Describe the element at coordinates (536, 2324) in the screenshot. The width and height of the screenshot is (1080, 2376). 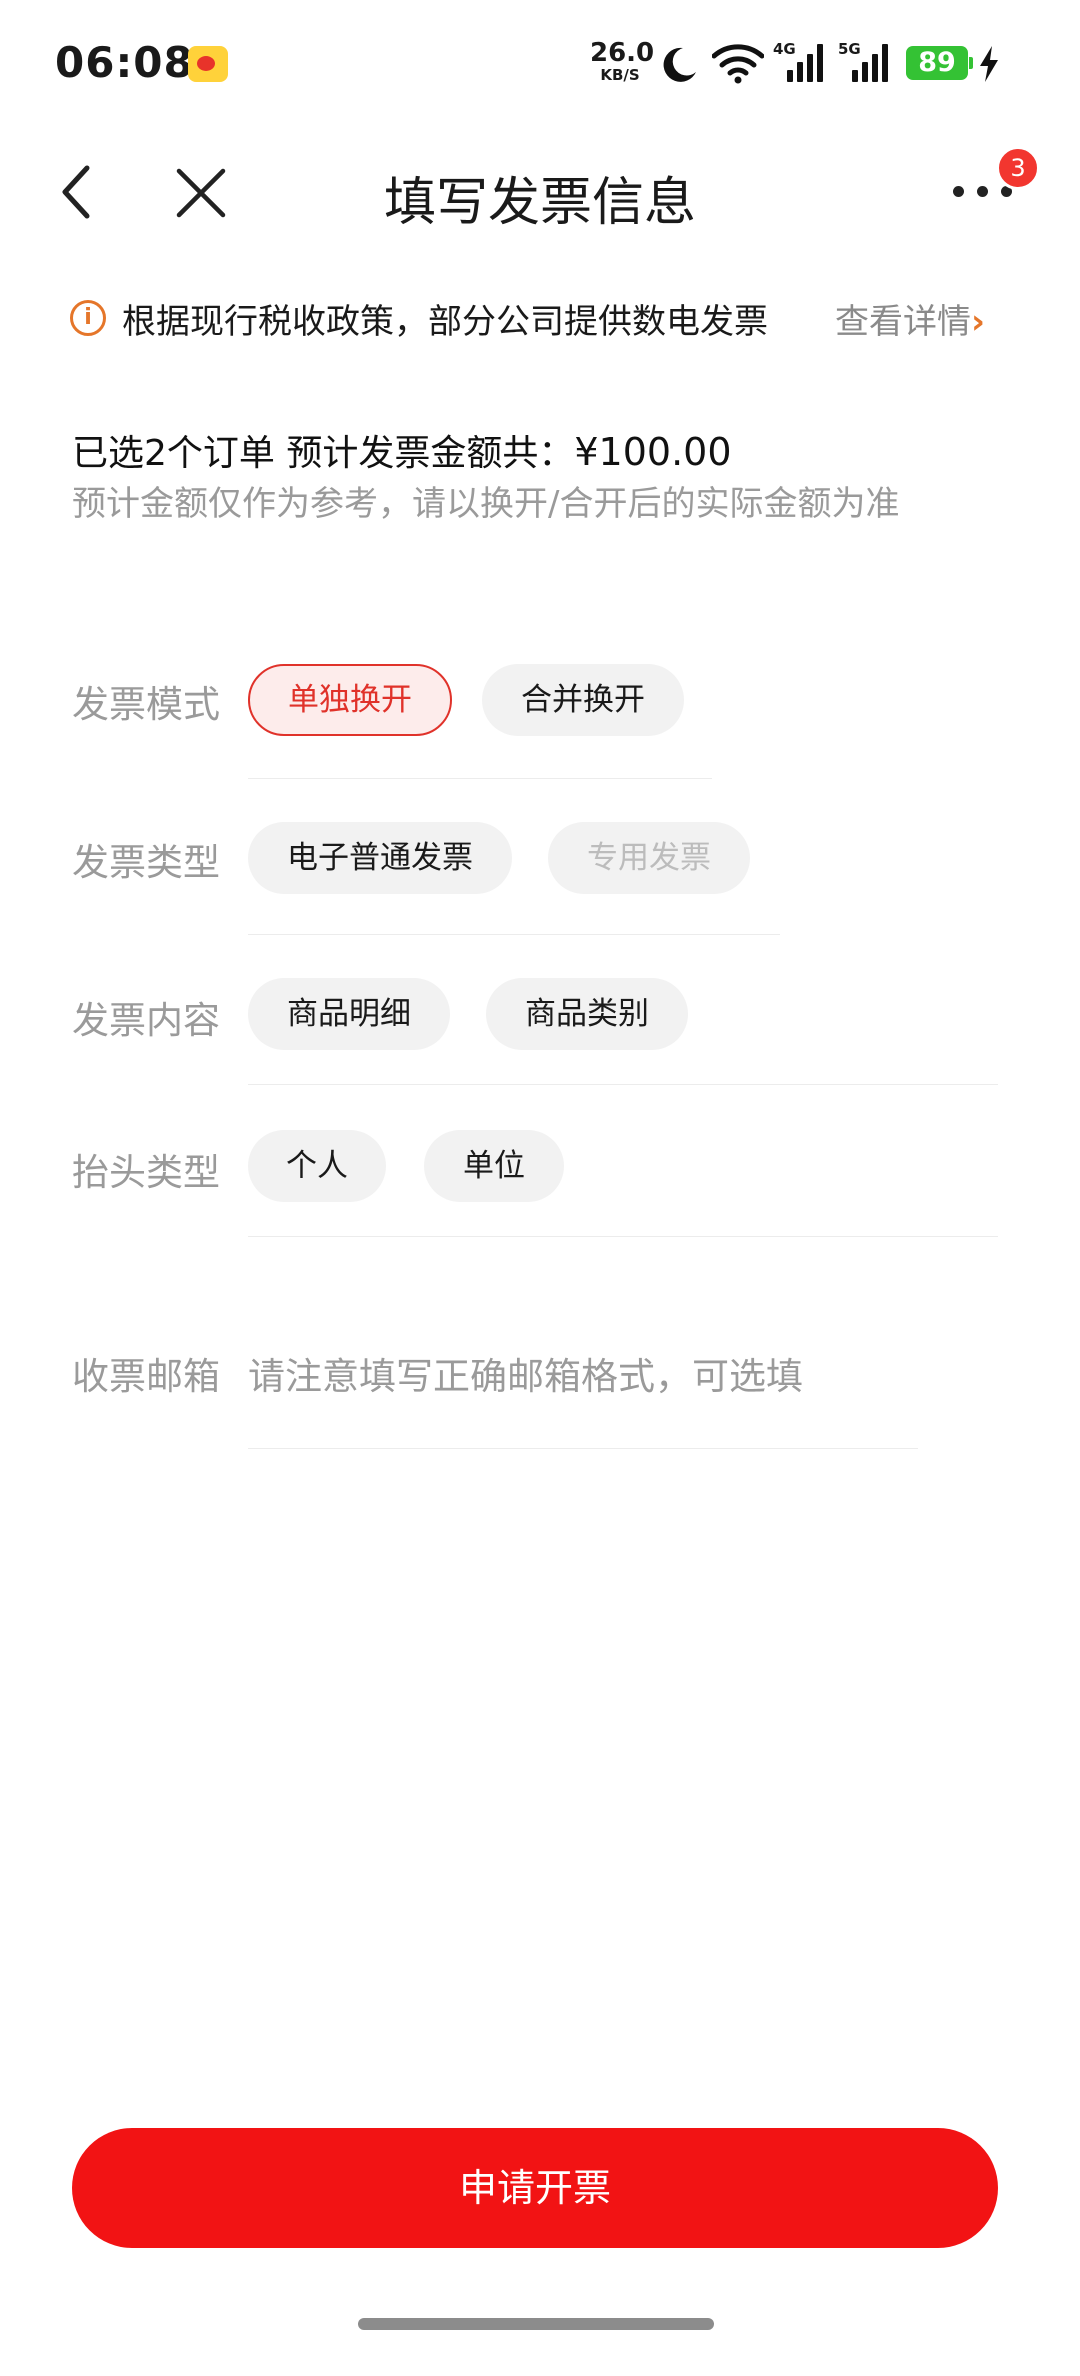
I see `home-indicator` at that location.